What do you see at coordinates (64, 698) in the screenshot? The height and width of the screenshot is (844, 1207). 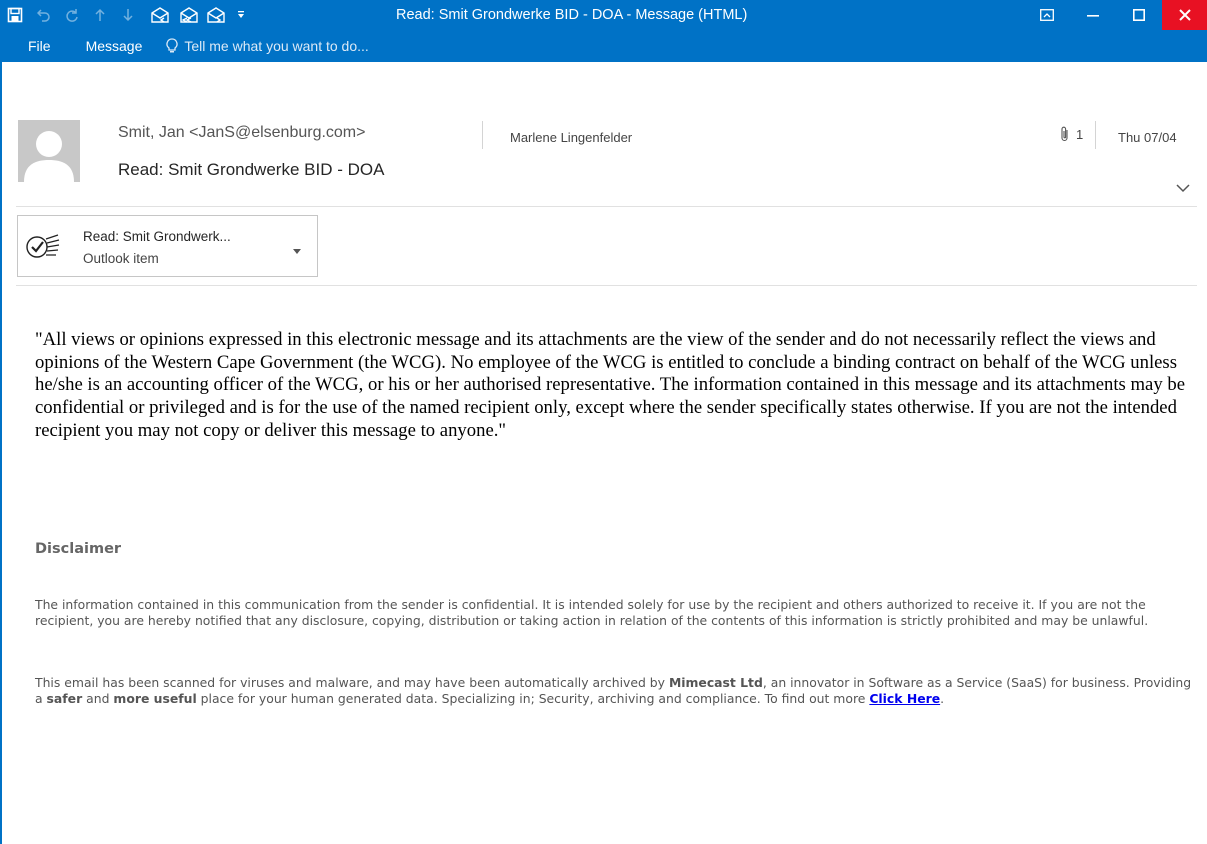 I see `scan-bold: safer` at bounding box center [64, 698].